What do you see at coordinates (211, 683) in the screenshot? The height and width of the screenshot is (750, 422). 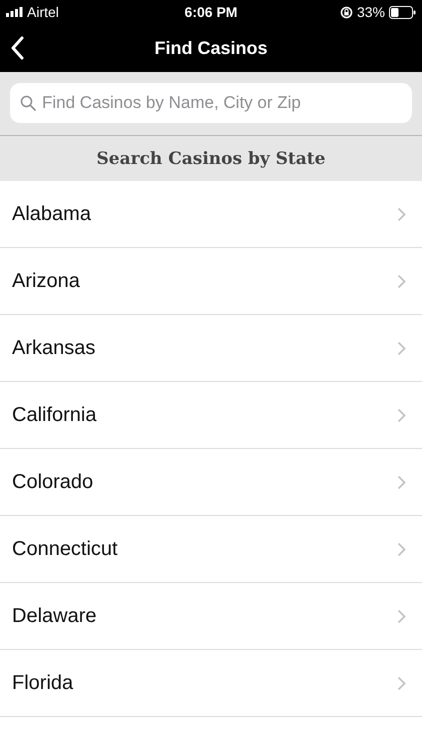 I see `state-list-item: Florida` at bounding box center [211, 683].